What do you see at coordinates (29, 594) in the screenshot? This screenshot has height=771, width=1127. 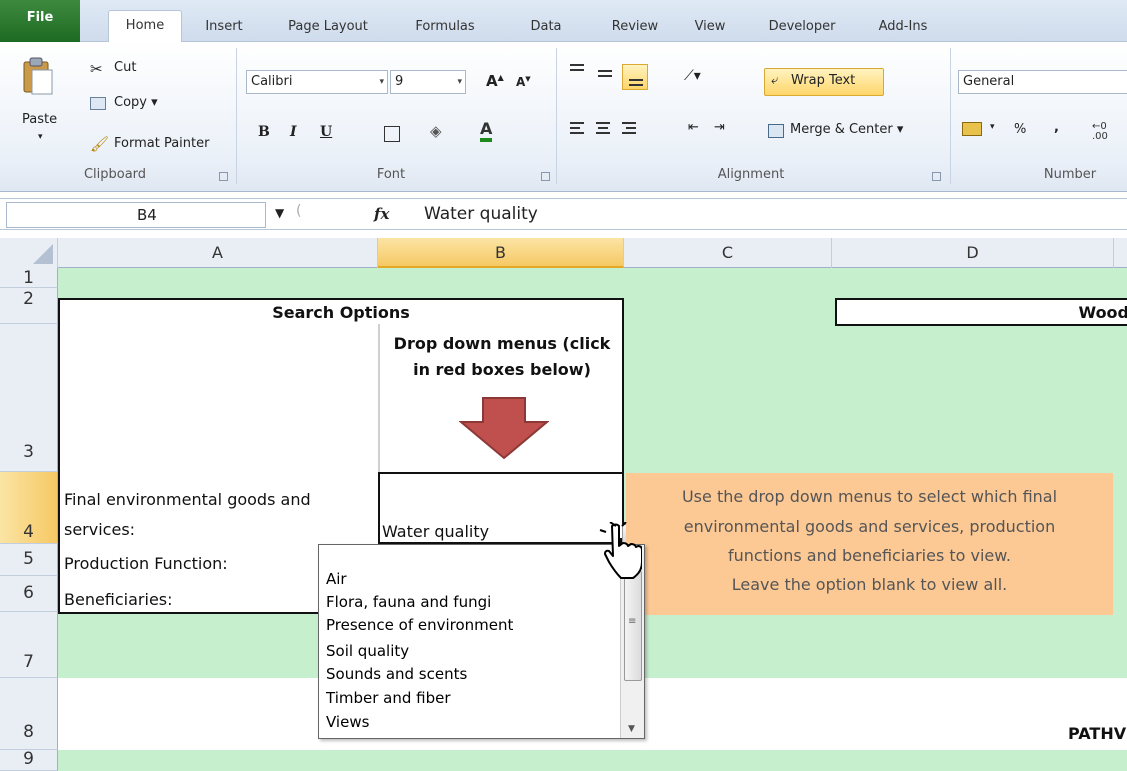 I see `row-header-6: 6` at bounding box center [29, 594].